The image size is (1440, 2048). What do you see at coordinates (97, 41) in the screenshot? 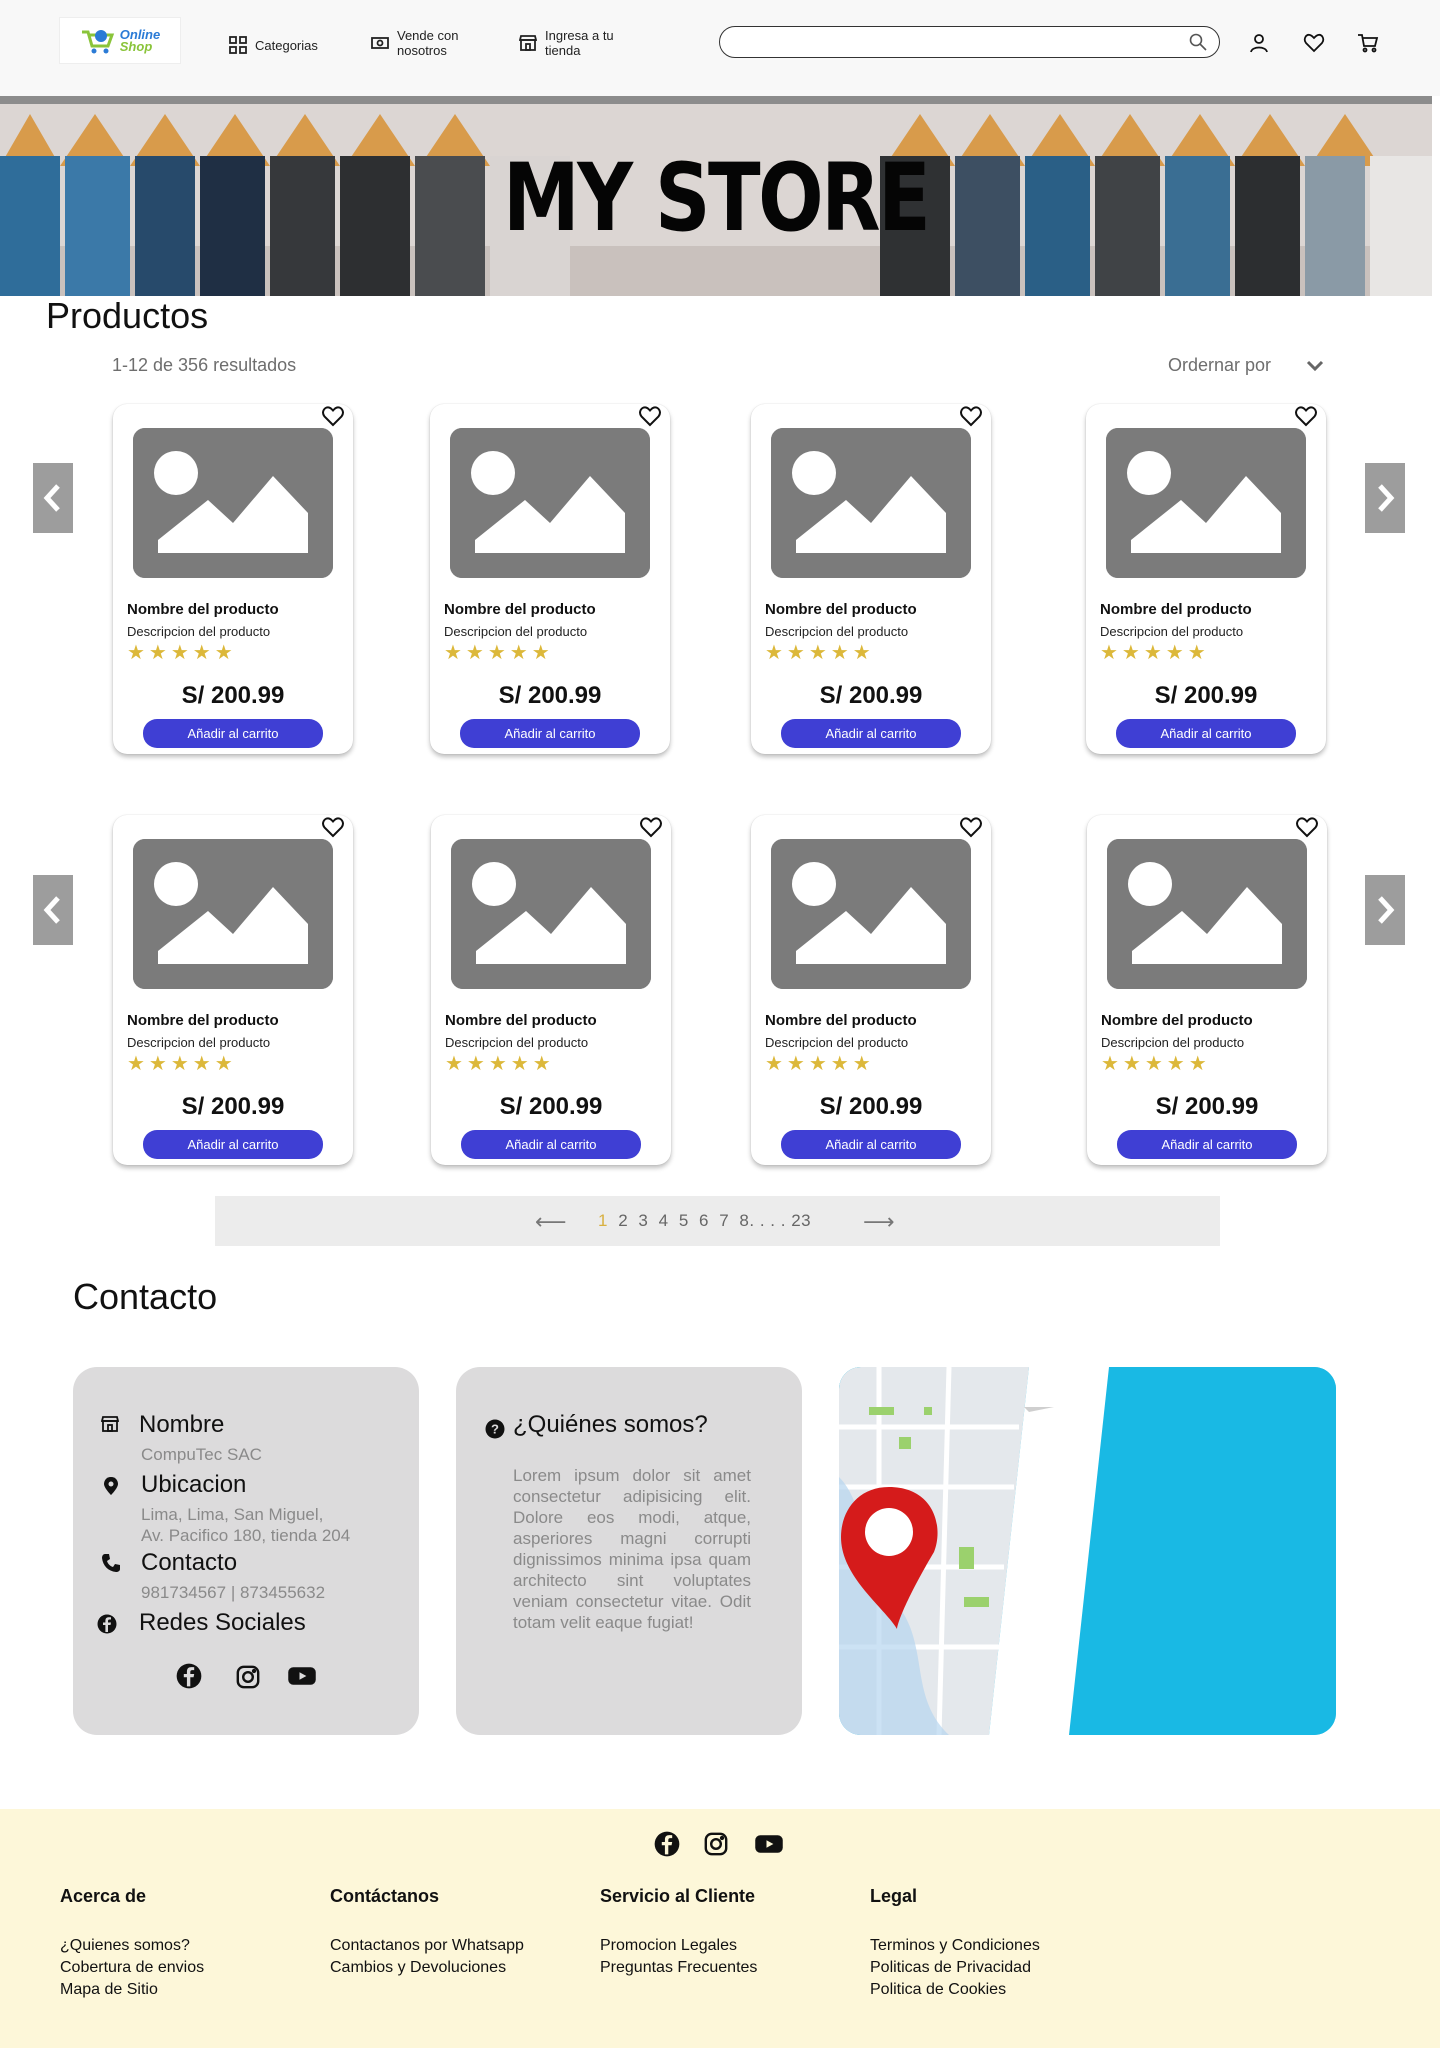
I see `cart-logo-icon` at bounding box center [97, 41].